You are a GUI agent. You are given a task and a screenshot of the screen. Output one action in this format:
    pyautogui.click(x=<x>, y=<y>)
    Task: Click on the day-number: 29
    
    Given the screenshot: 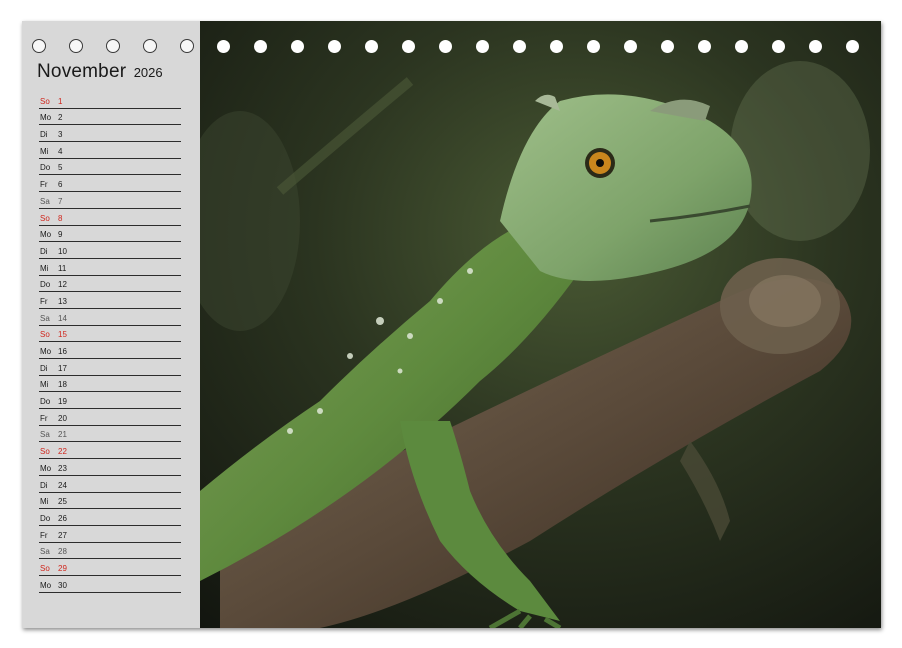 What is the action you would take?
    pyautogui.click(x=62, y=568)
    